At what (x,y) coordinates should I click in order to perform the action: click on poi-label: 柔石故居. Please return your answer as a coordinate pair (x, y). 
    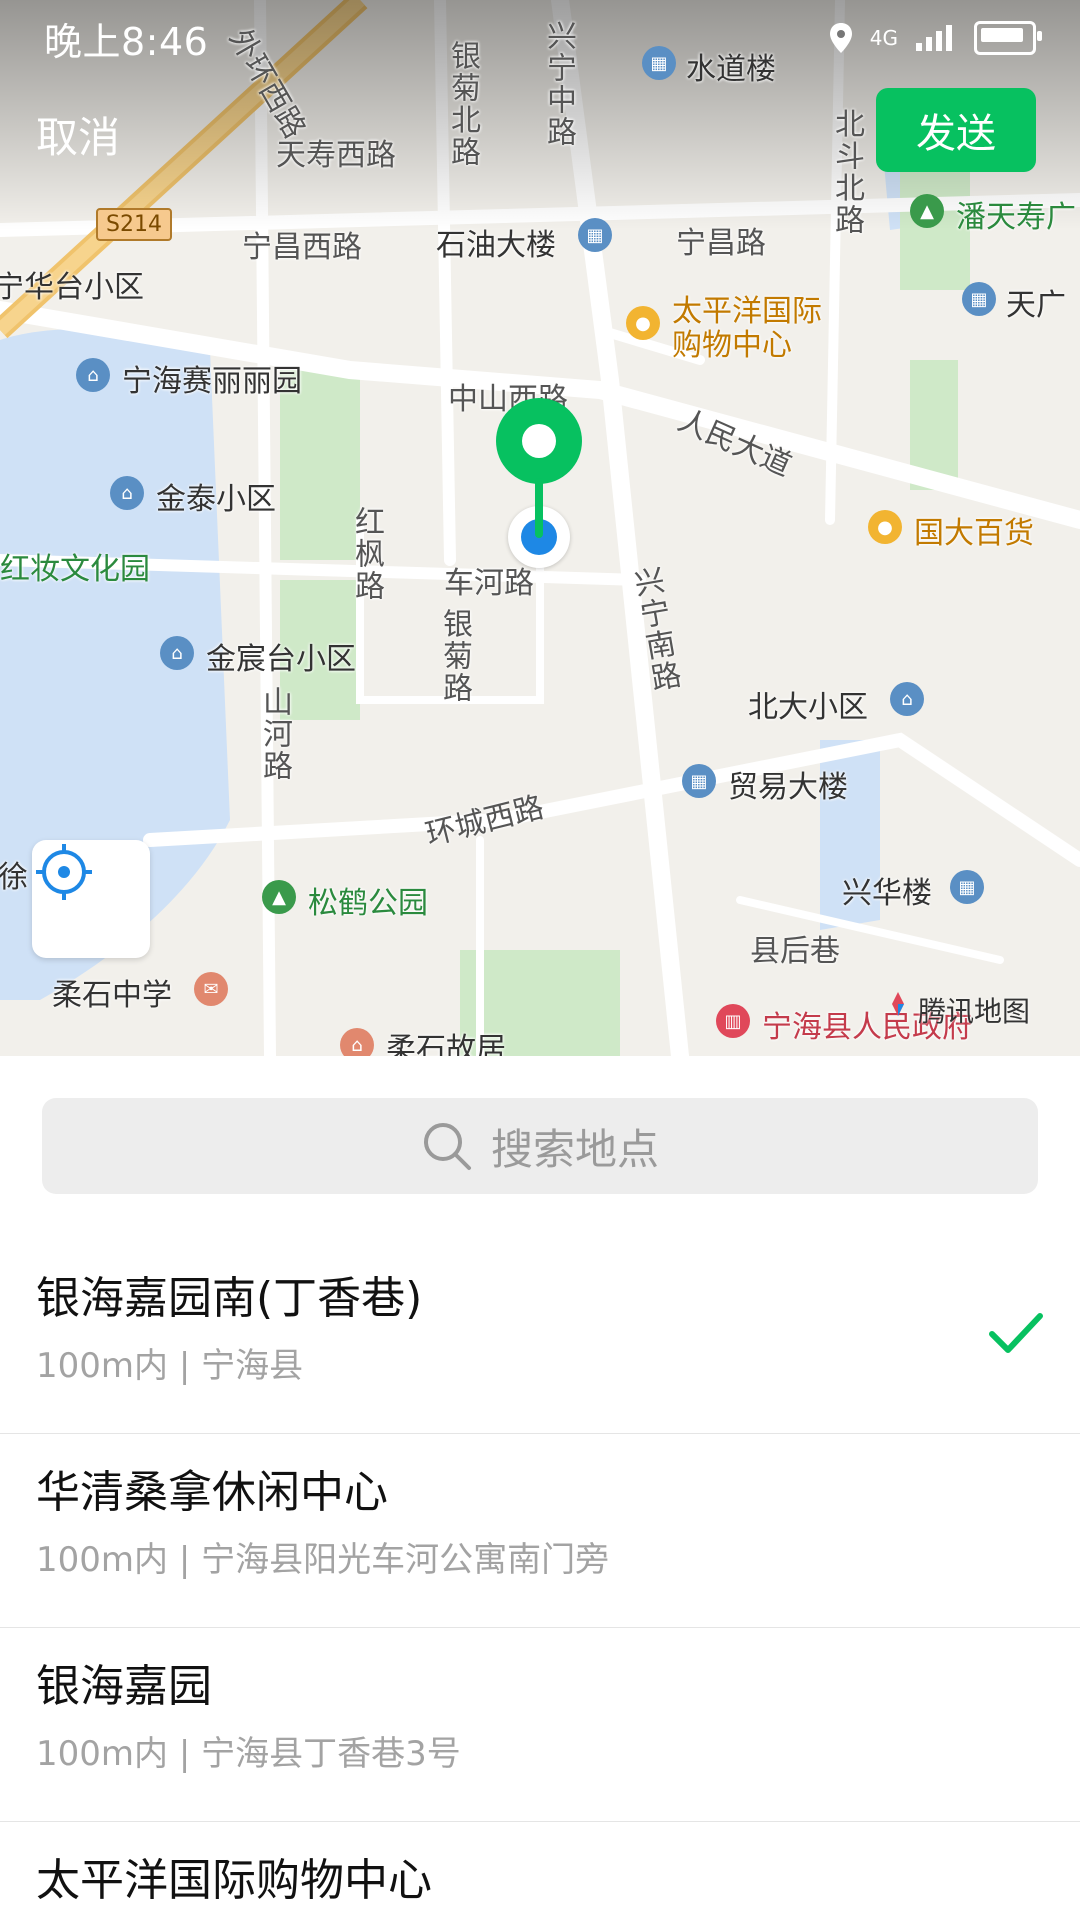
    Looking at the image, I should click on (446, 1040).